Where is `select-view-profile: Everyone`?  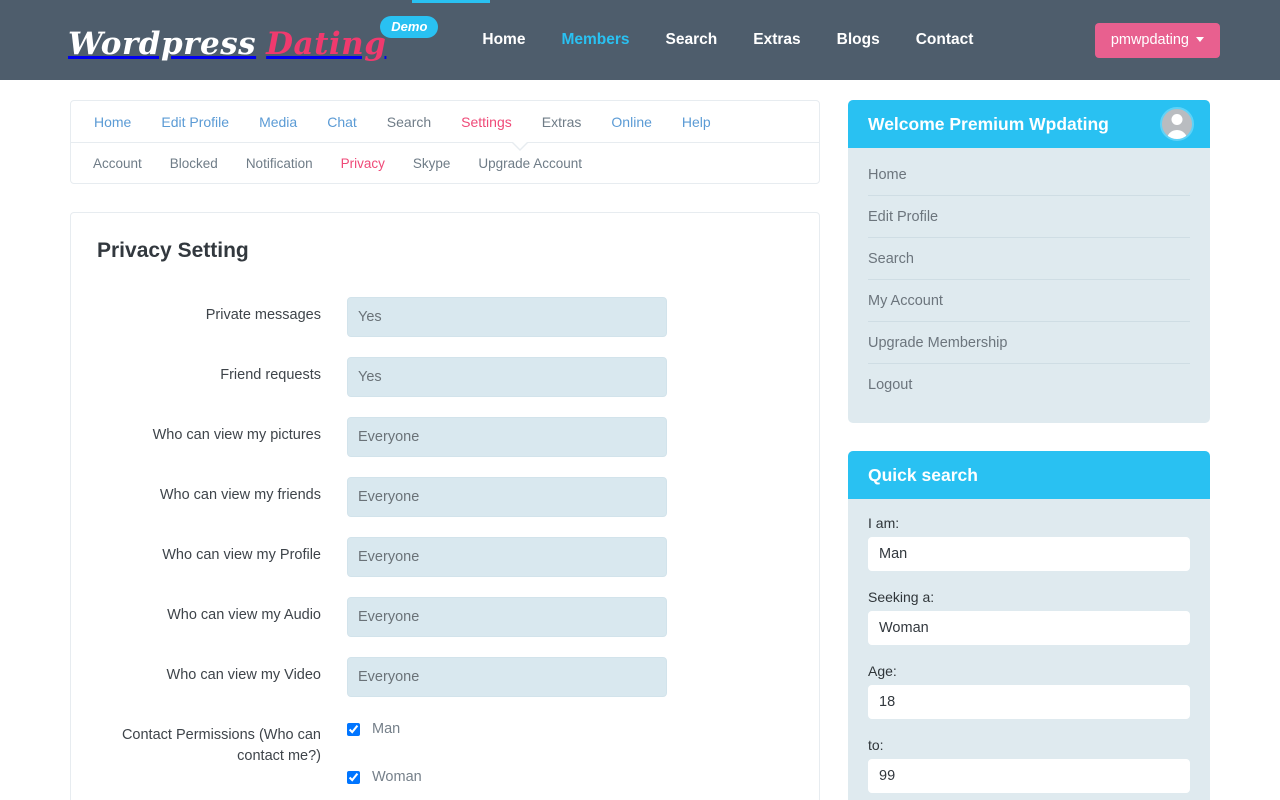 select-view-profile: Everyone is located at coordinates (507, 557).